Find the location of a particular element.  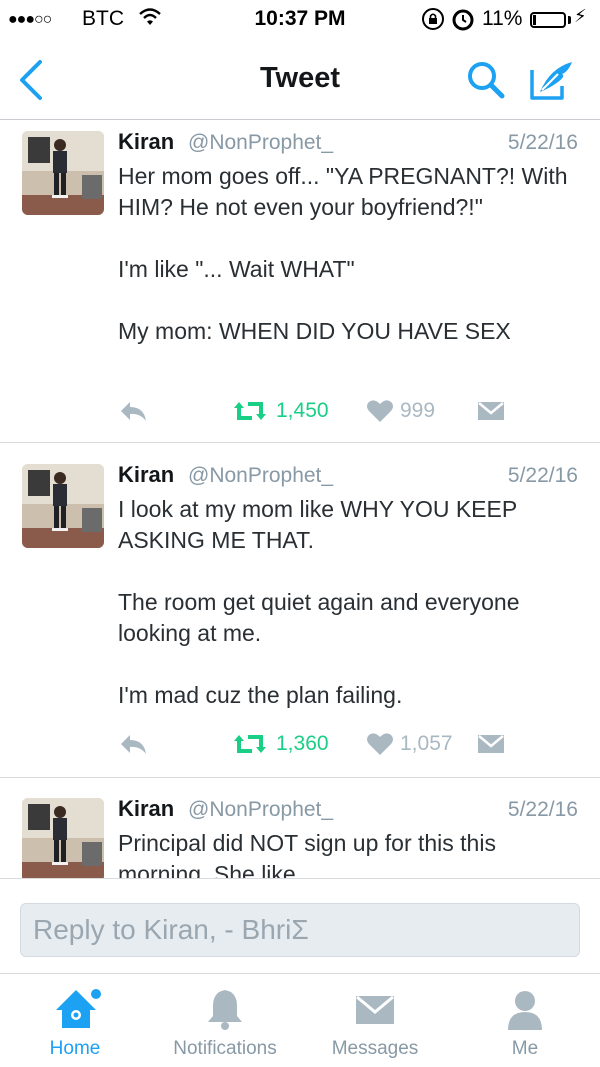

tab-me: Me is located at coordinates (525, 1020).